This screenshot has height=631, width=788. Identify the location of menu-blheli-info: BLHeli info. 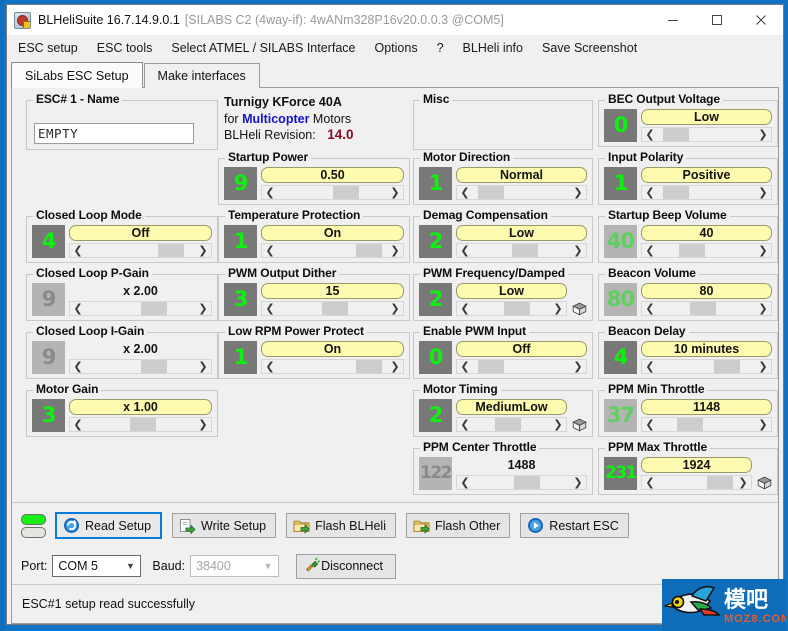
(493, 48).